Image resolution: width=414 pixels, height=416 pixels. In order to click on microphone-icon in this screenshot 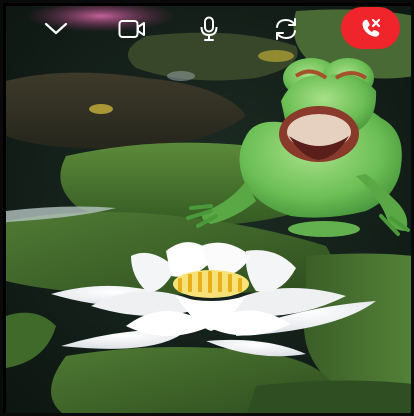, I will do `click(209, 28)`.